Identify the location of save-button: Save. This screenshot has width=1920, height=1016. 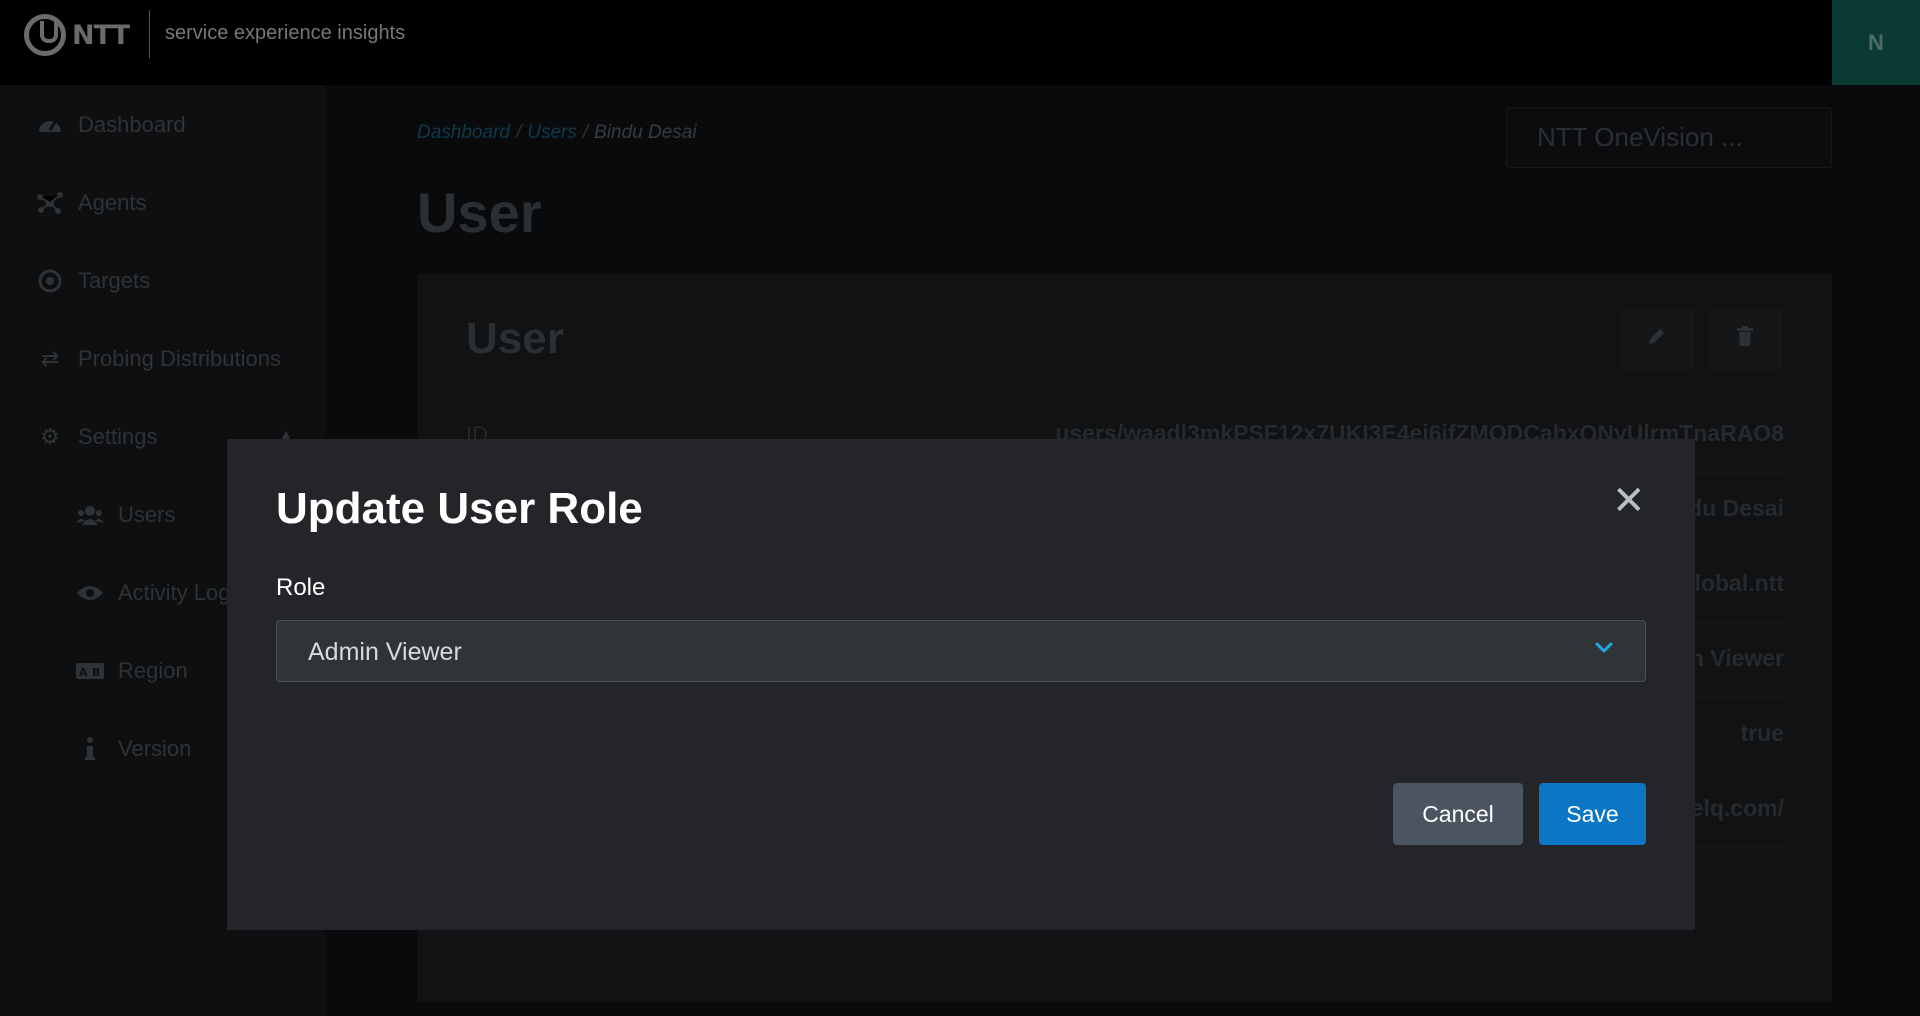
(1592, 814).